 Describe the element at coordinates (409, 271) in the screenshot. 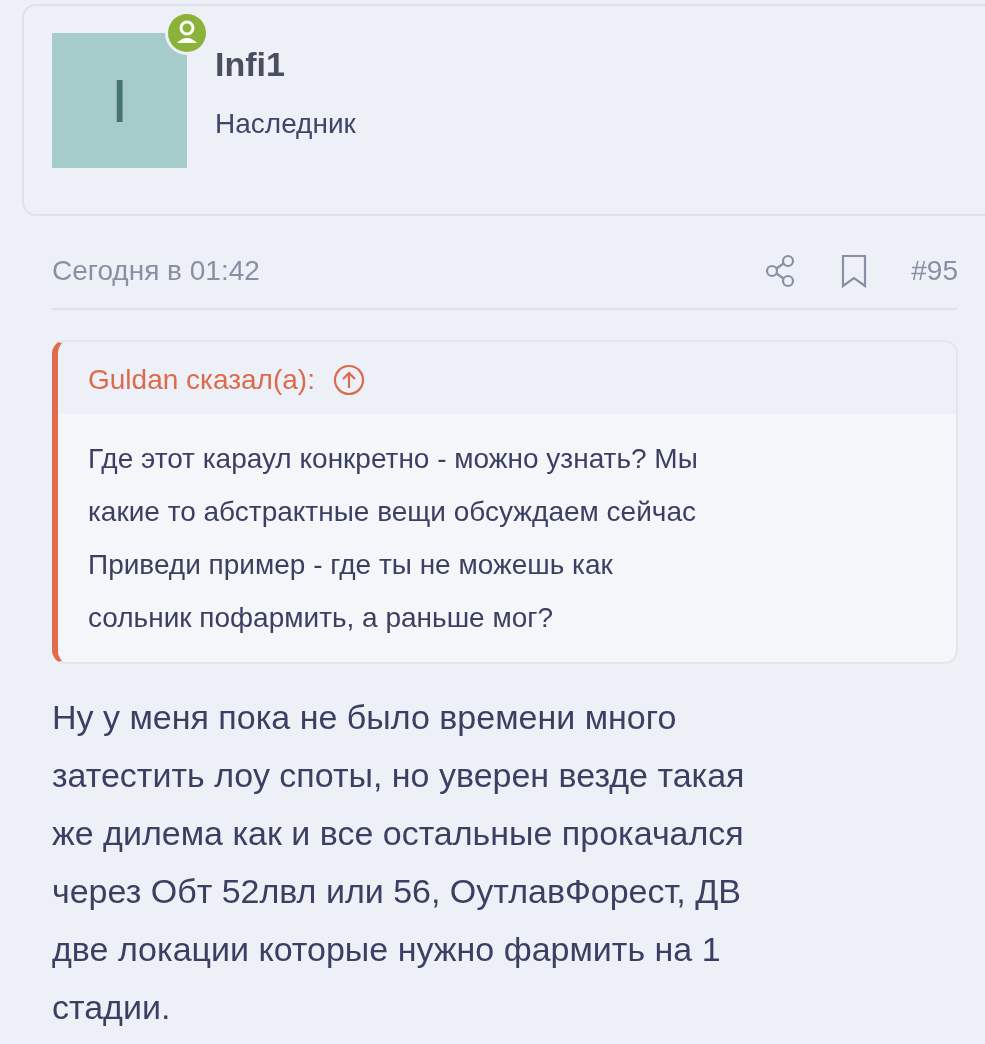

I see `post-date: Сегодня в 01:42` at that location.